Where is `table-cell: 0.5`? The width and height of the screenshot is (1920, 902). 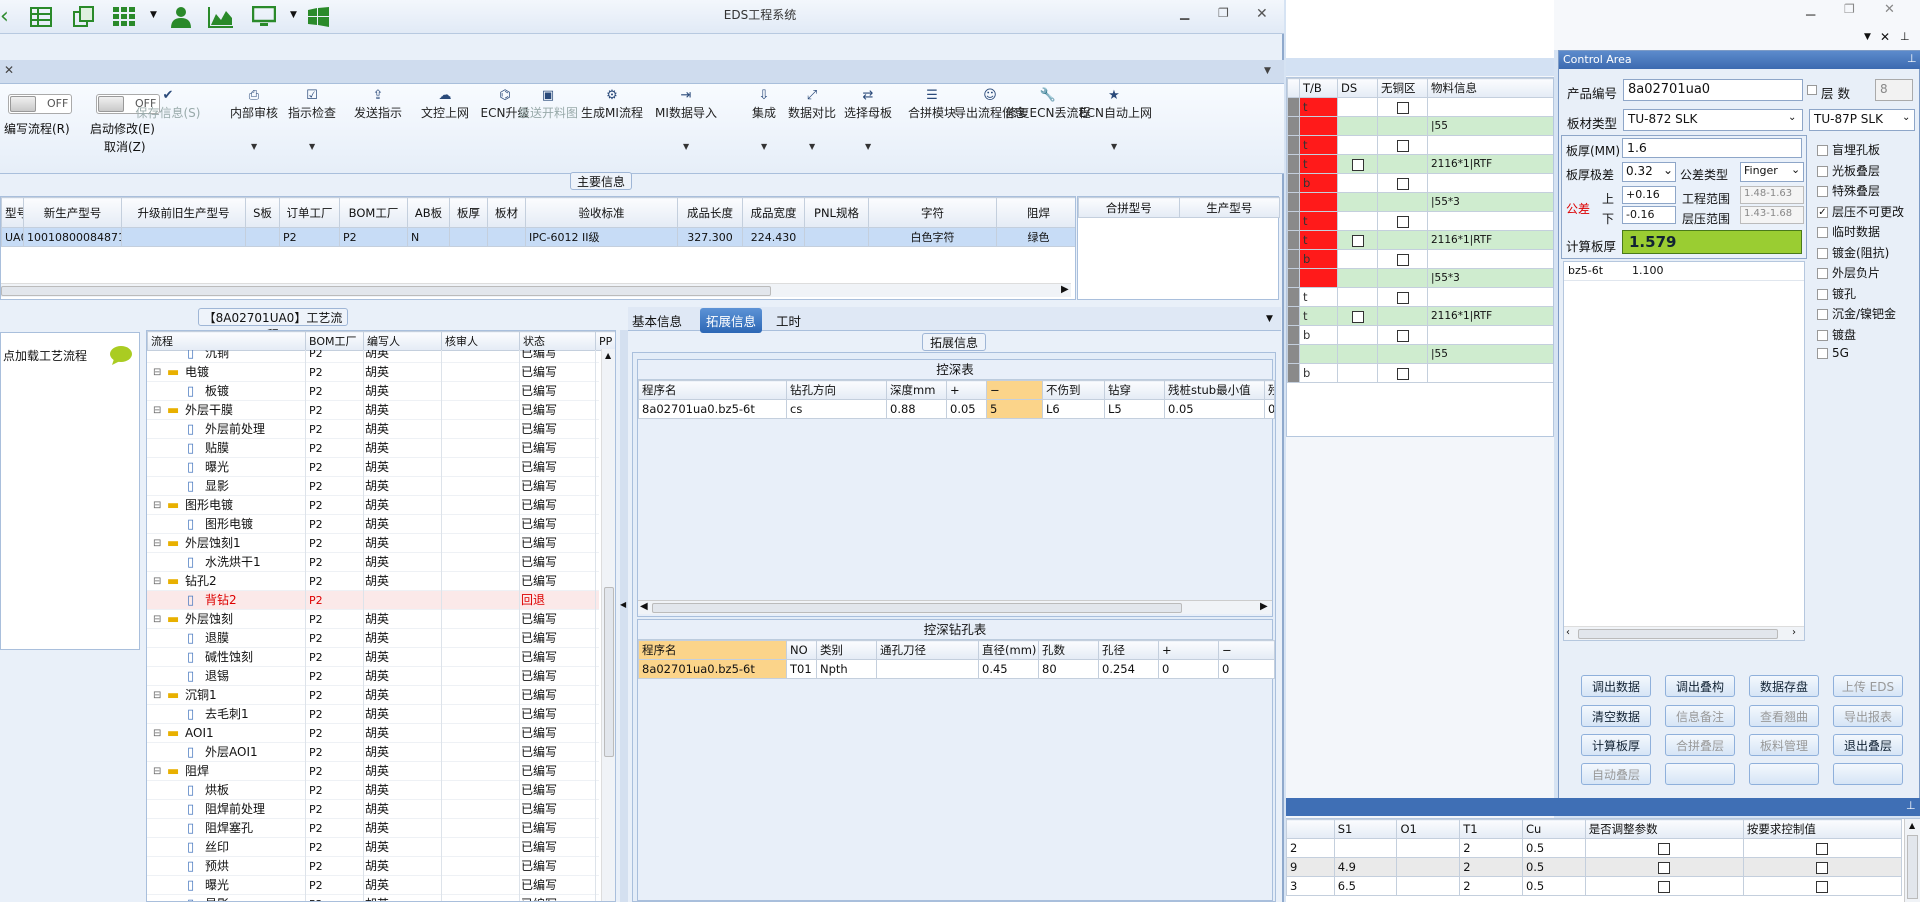
table-cell: 0.5 is located at coordinates (1553, 886).